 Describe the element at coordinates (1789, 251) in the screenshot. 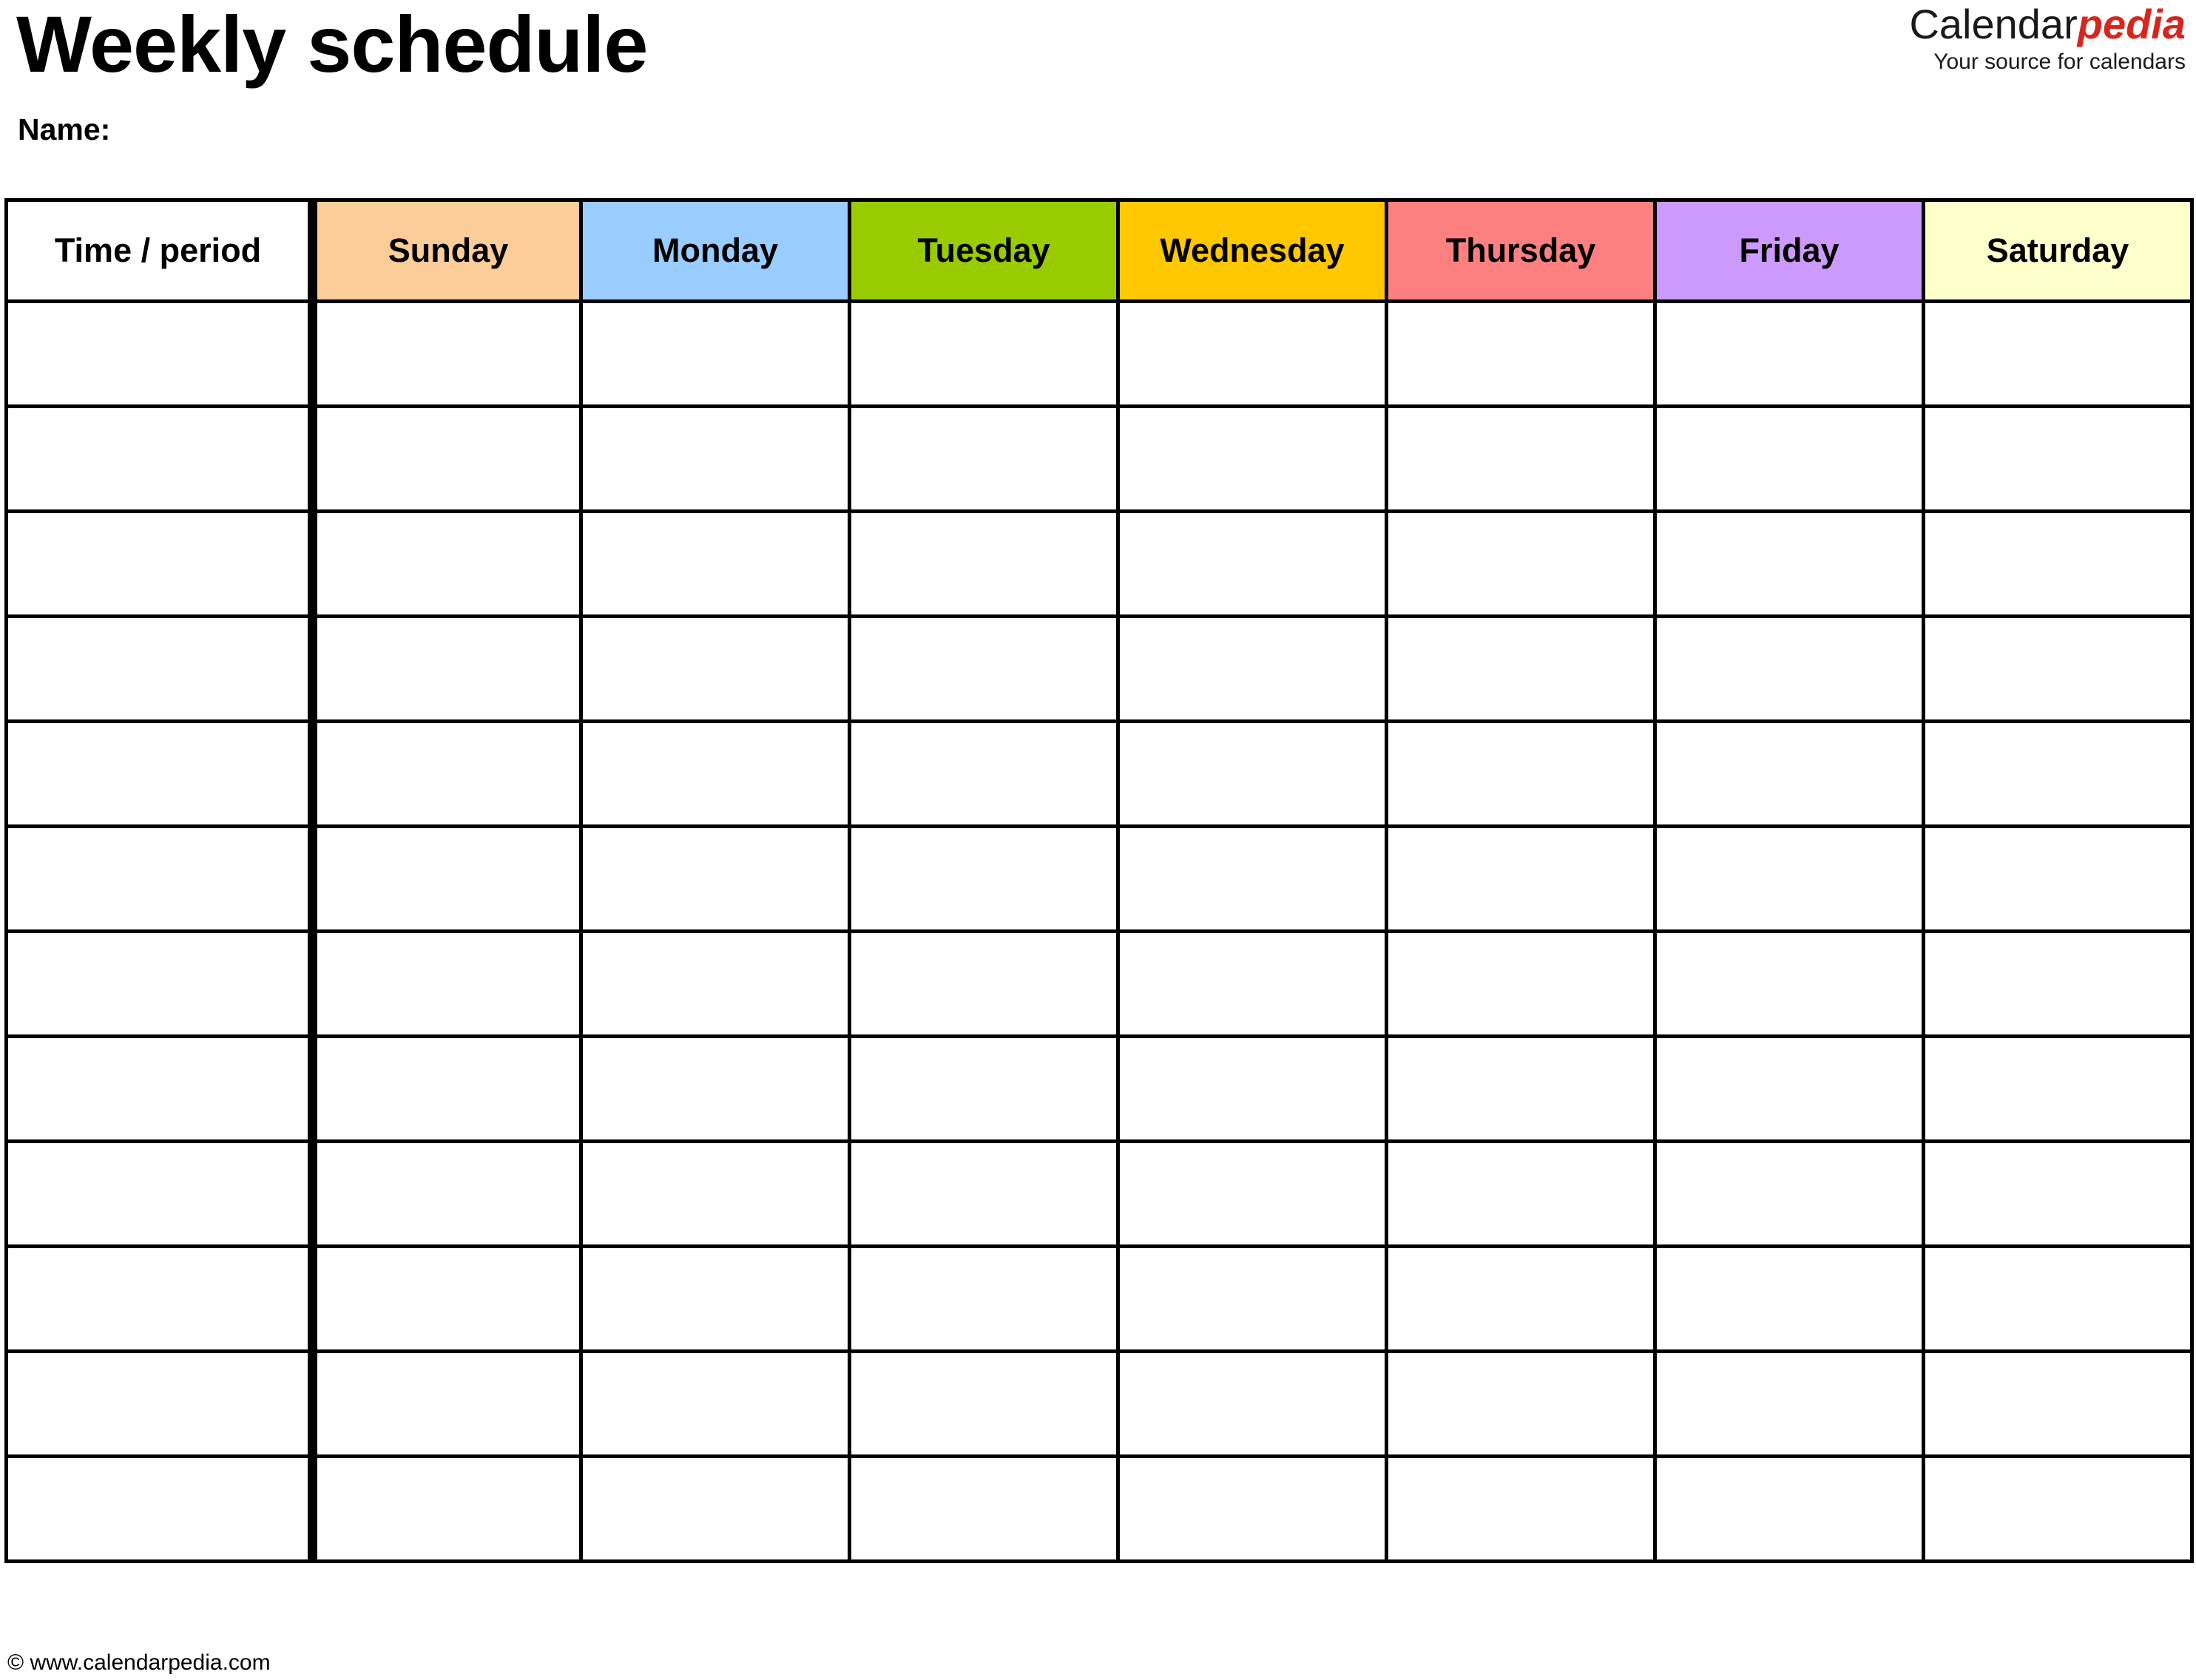

I see `column-header-friday: Friday` at that location.